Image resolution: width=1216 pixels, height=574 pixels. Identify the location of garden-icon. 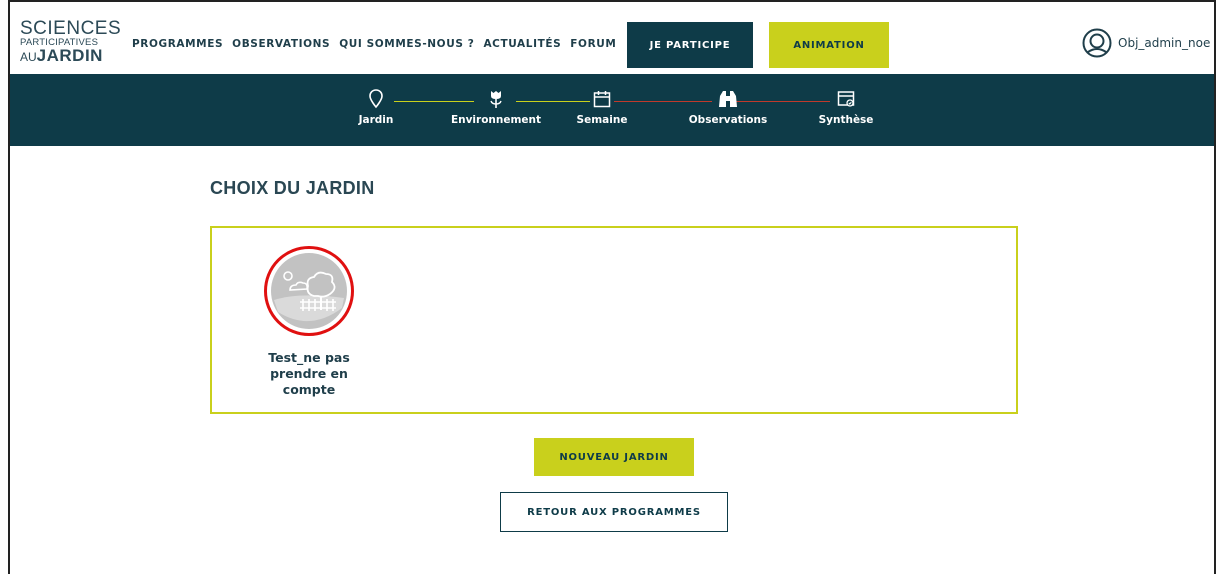
(309, 291).